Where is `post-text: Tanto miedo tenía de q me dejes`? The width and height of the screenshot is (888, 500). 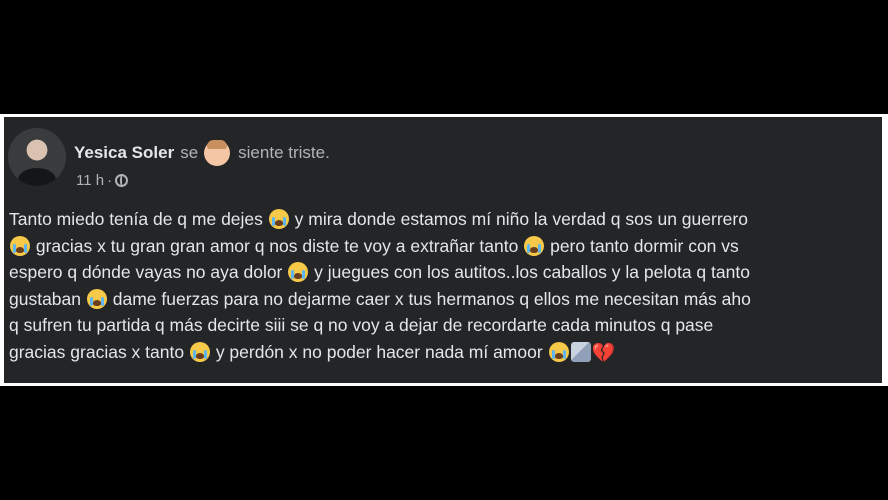 post-text: Tanto miedo tenía de q me dejes is located at coordinates (138, 219).